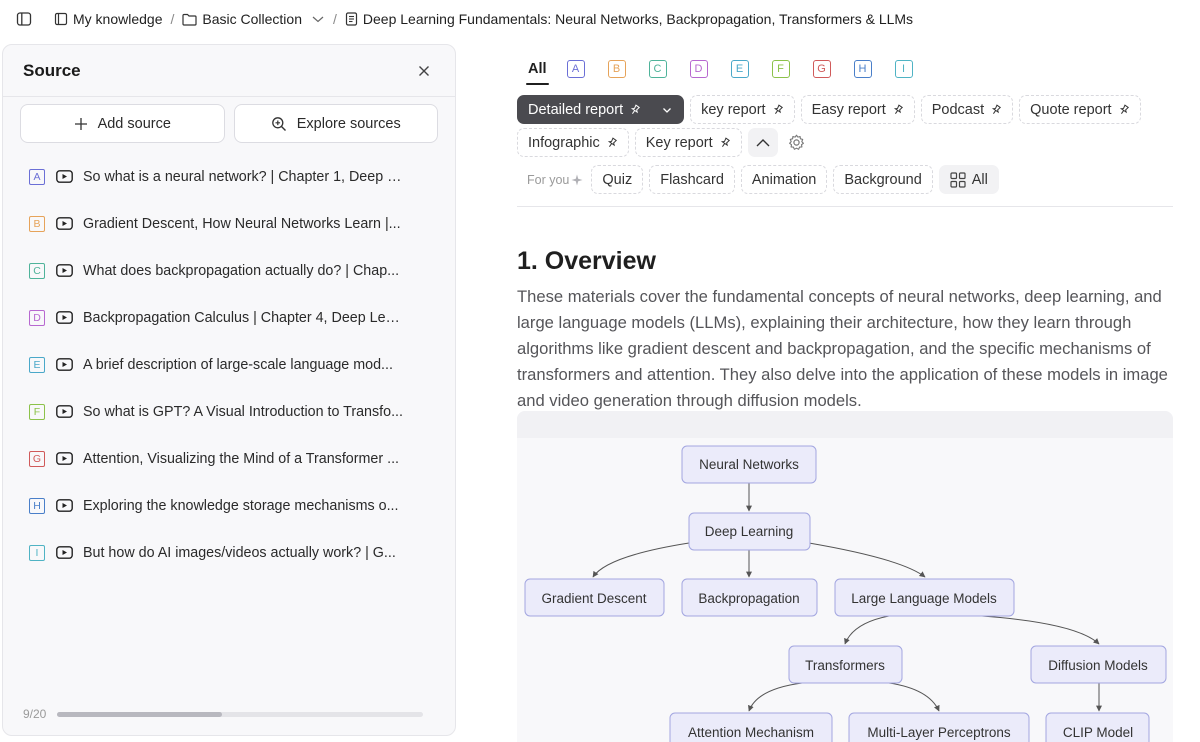 This screenshot has height=742, width=1200. I want to click on breadcrumb-collection-label: Basic Collection, so click(252, 19).